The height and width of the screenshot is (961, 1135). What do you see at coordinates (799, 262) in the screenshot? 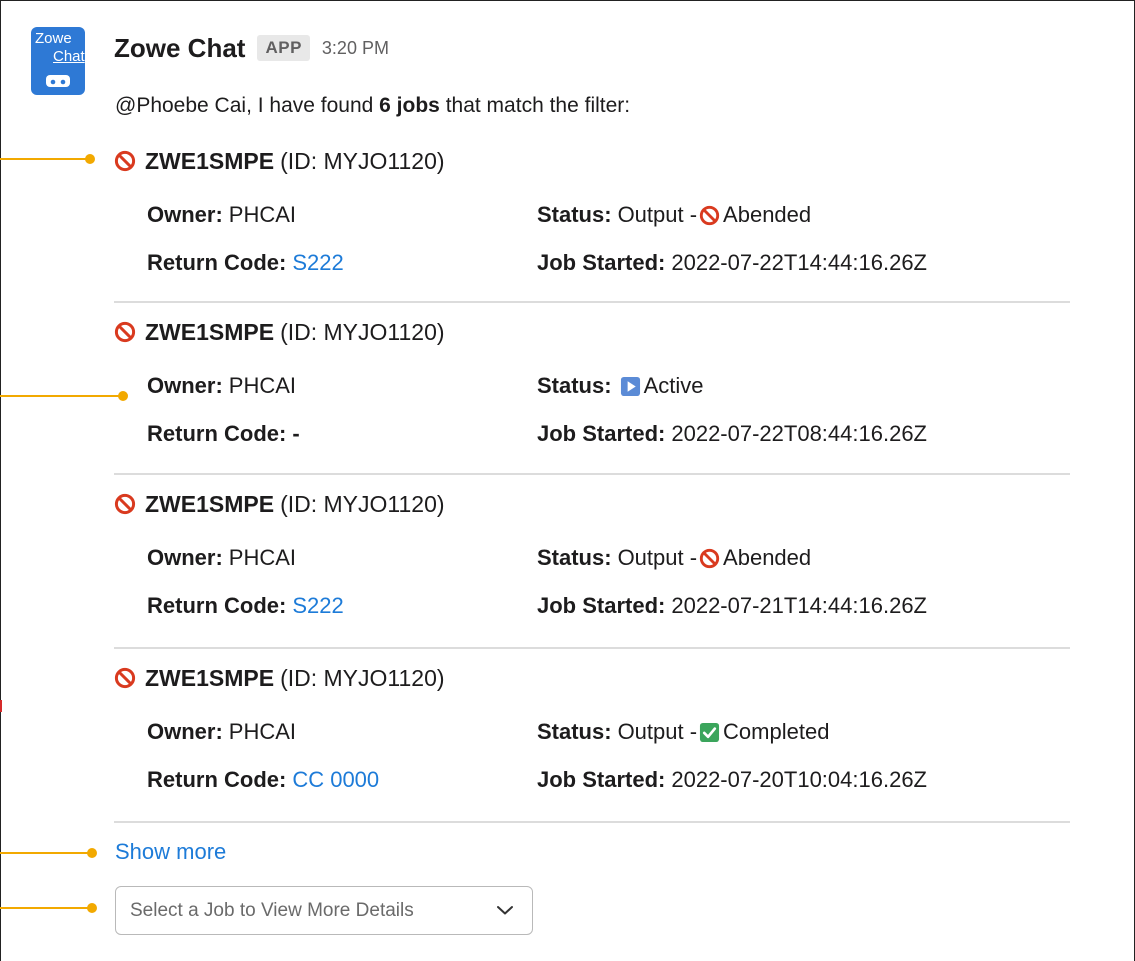
I see `job-started-value: 2022-07-22T14:44:16.26Z` at bounding box center [799, 262].